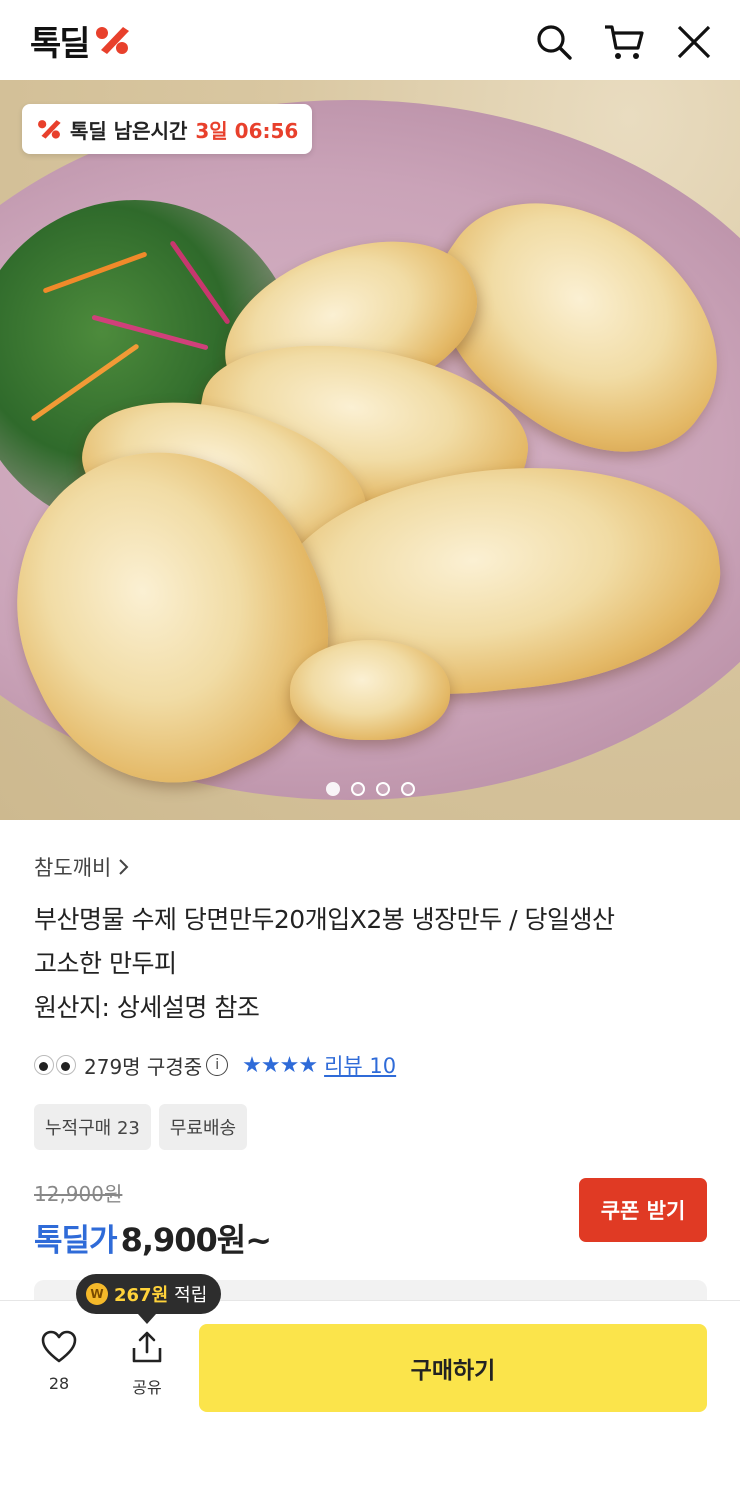 This screenshot has height=1495, width=740. I want to click on price-section: 12,900원 톡딜가 8,900원~ 쿠폰 받기, so click(374, 1223).